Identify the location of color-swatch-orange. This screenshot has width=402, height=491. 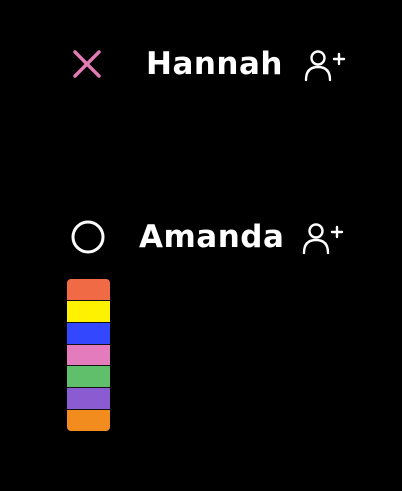
(88, 420).